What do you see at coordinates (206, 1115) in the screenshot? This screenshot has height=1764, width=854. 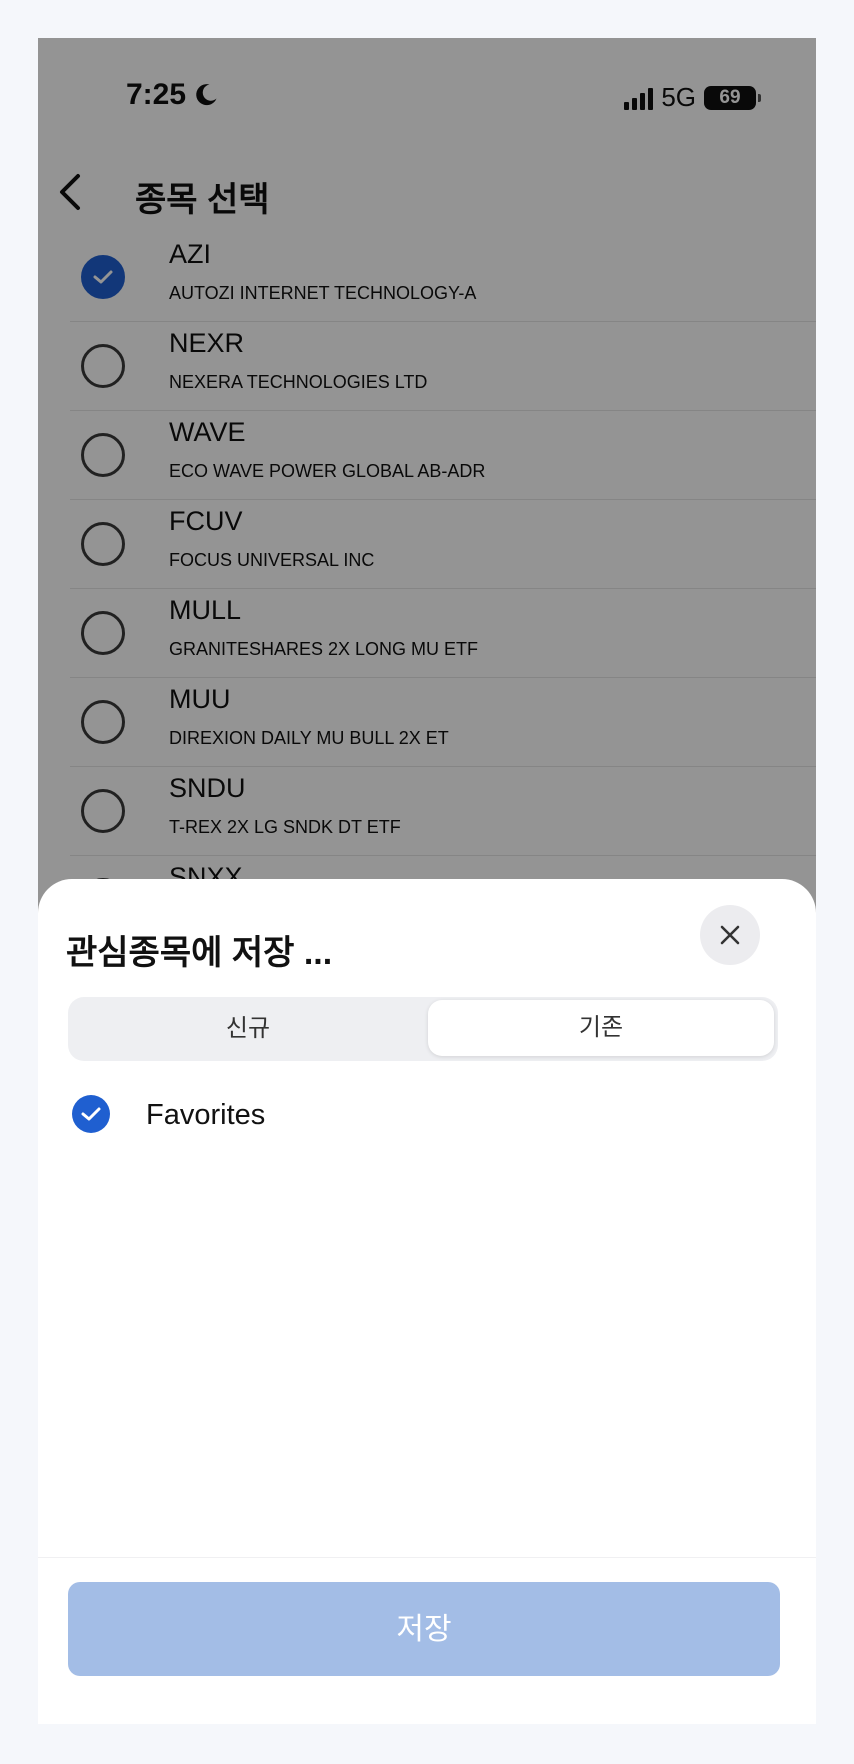 I see `watchlist-label: Favorites` at bounding box center [206, 1115].